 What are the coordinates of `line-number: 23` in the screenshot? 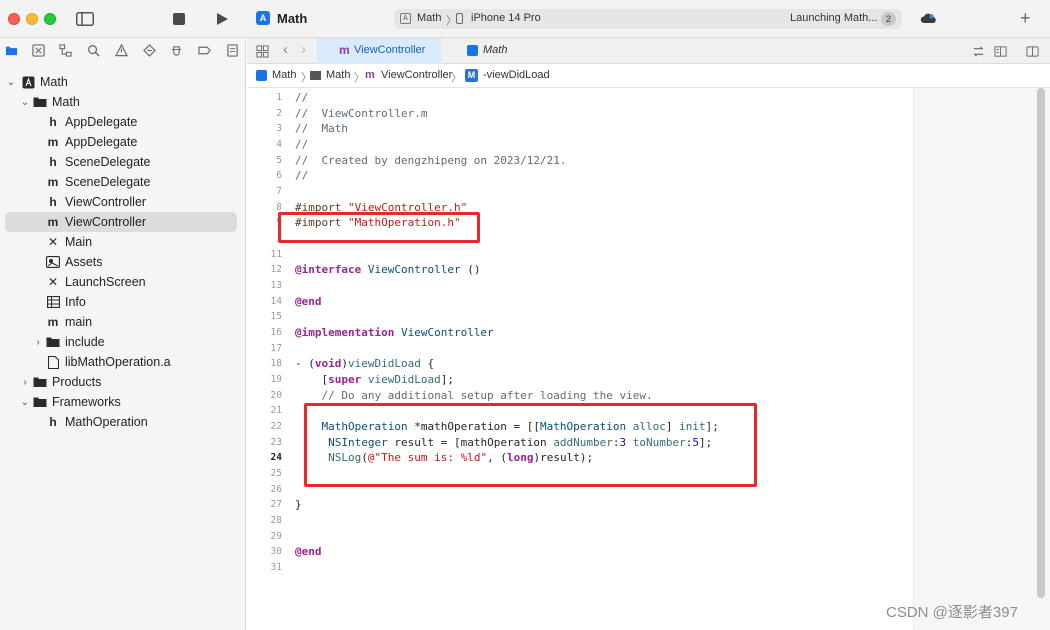 It's located at (276, 442).